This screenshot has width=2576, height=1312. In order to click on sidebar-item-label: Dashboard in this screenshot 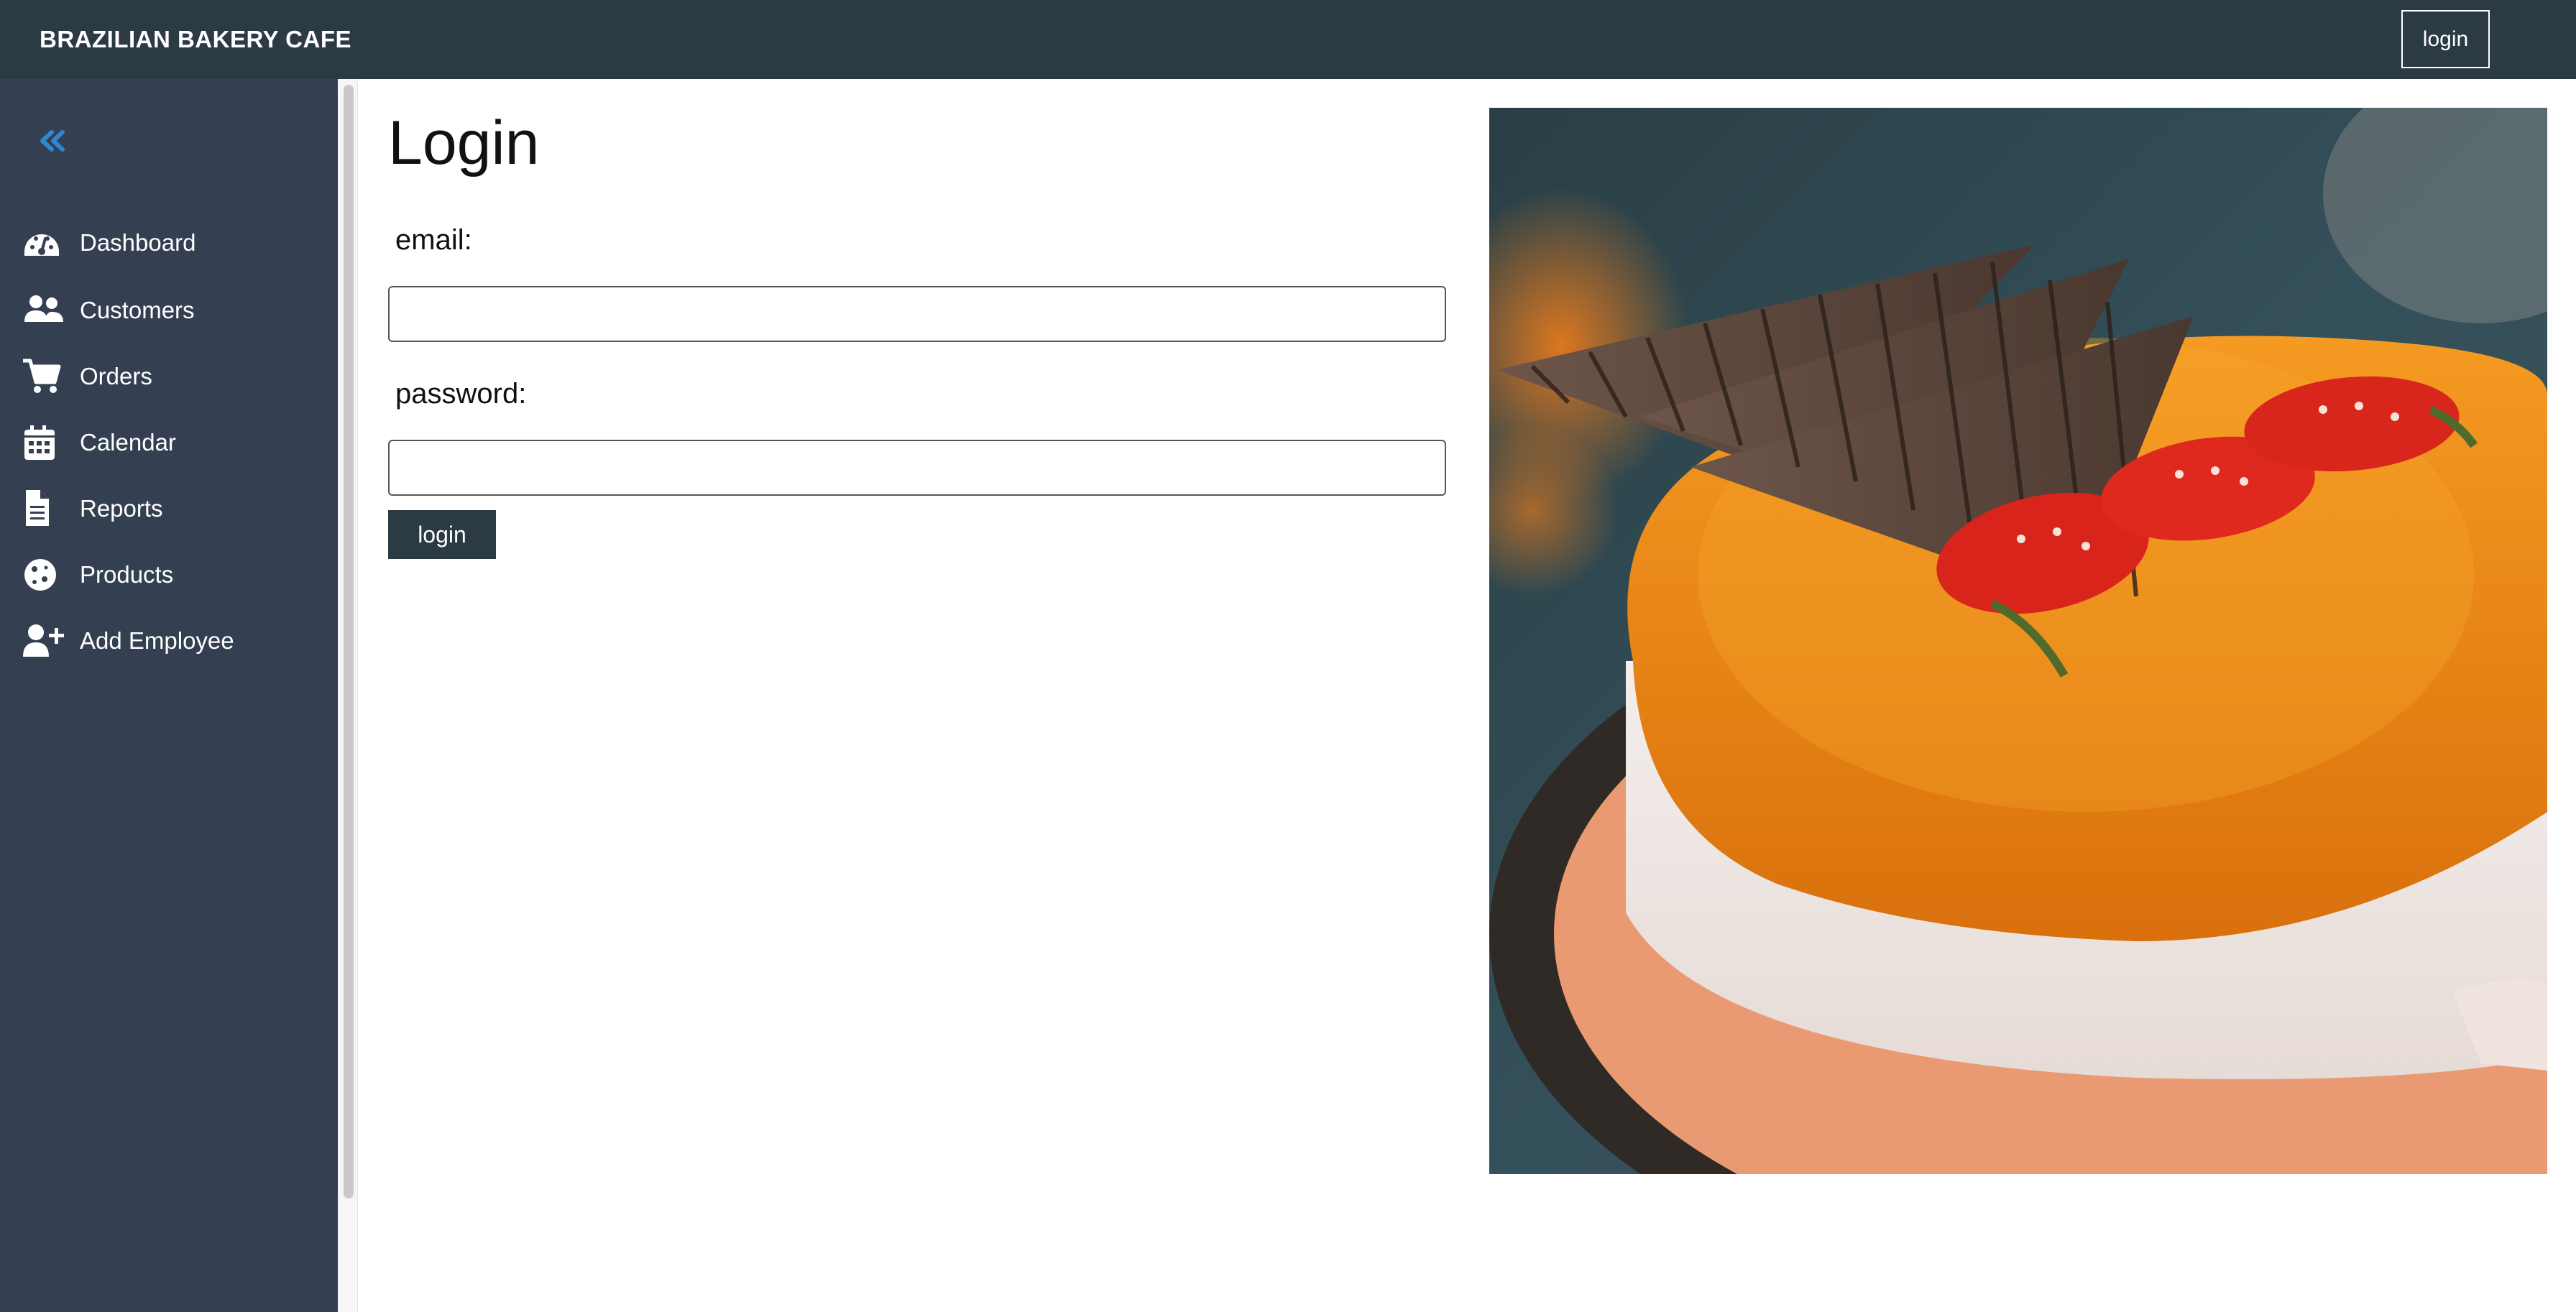, I will do `click(138, 242)`.